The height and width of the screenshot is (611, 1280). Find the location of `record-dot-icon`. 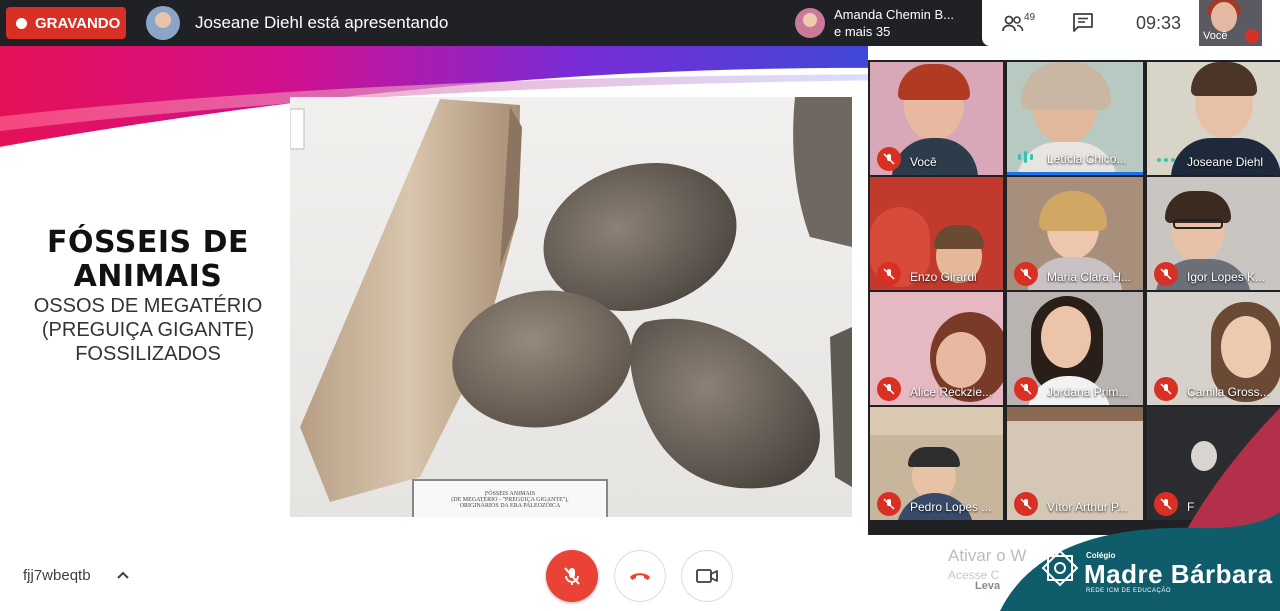

record-dot-icon is located at coordinates (21, 23).